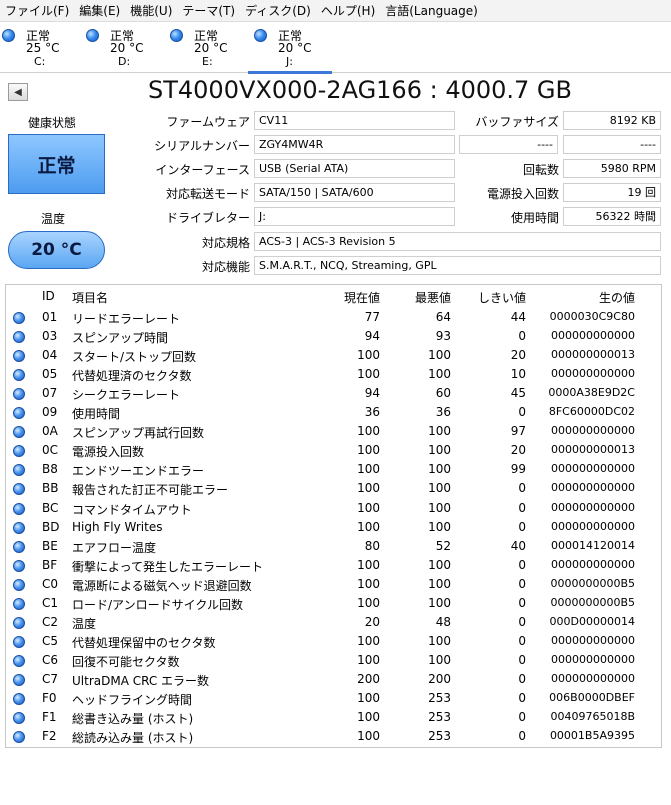 The height and width of the screenshot is (805, 671). Describe the element at coordinates (612, 144) in the screenshot. I see `blank-value-2: ----` at that location.